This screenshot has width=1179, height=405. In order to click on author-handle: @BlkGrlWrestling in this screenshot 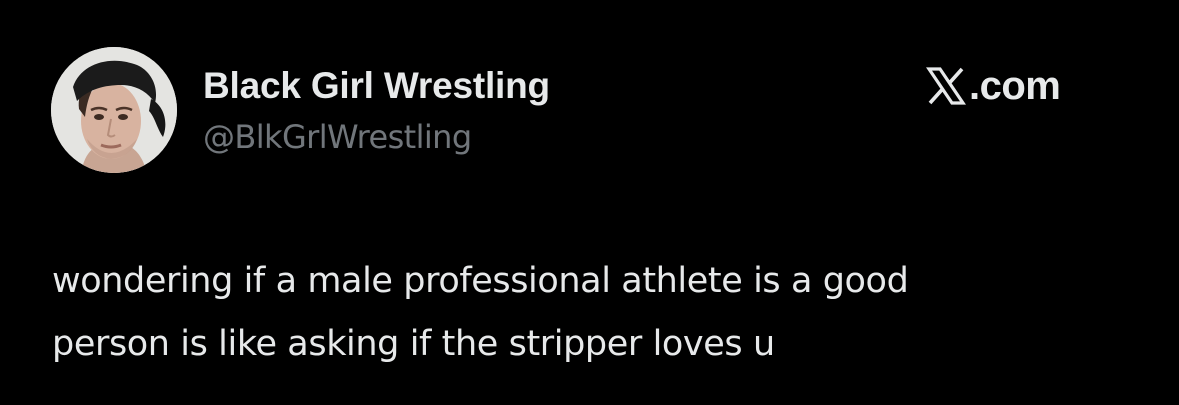, I will do `click(337, 137)`.